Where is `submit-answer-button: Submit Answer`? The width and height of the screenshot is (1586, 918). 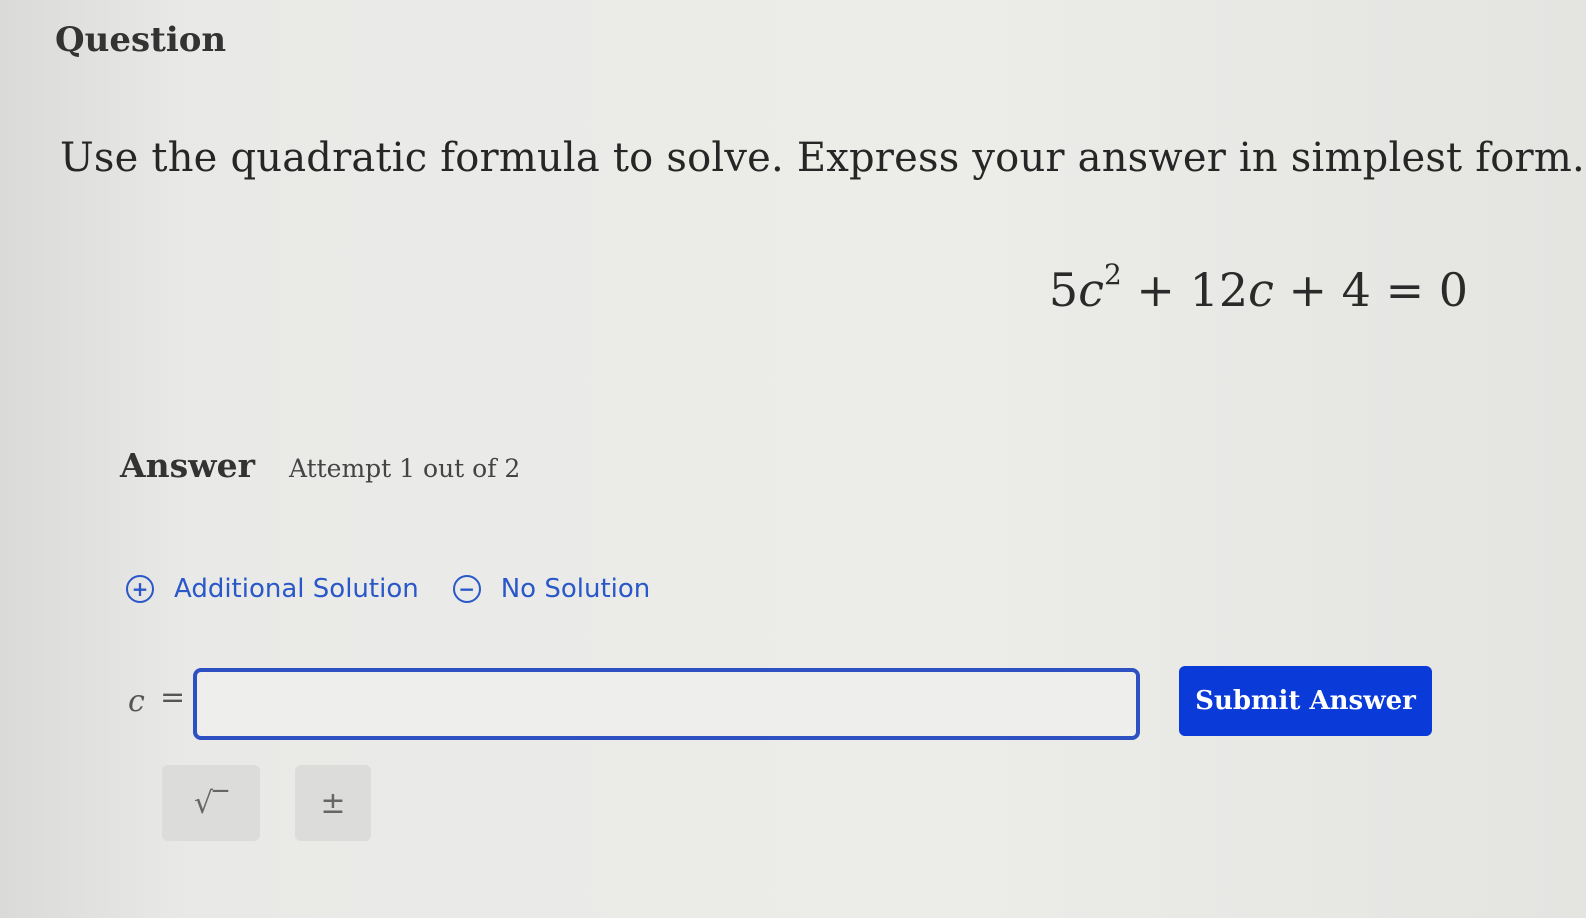
submit-answer-button: Submit Answer is located at coordinates (1305, 701).